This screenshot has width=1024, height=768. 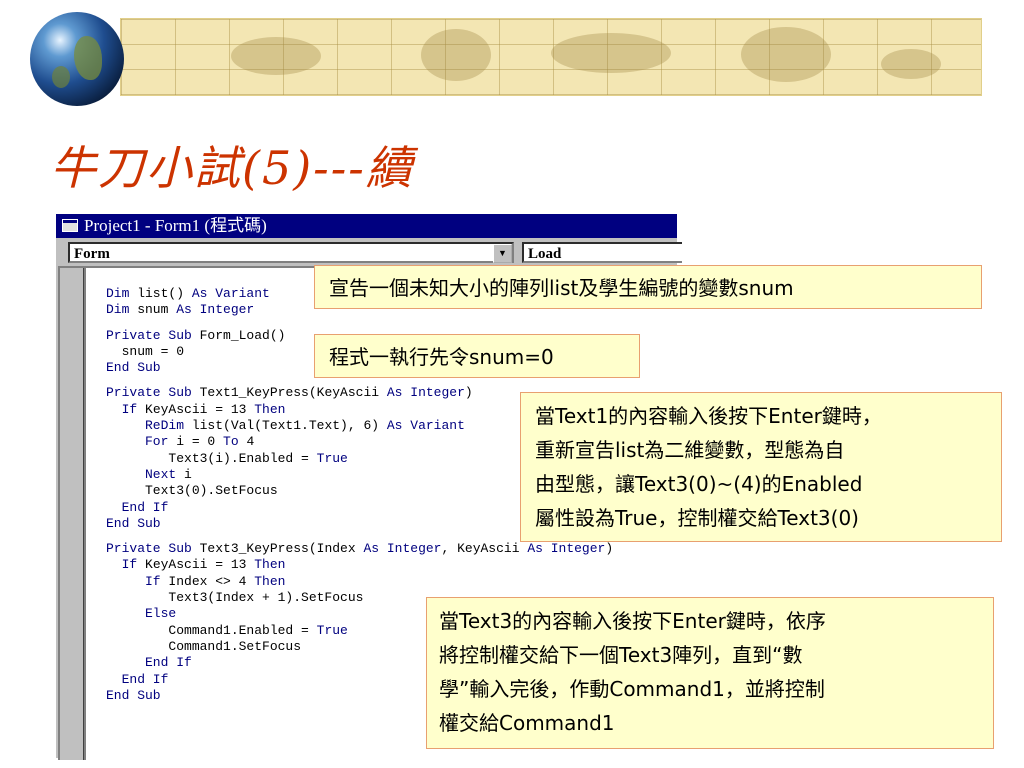 I want to click on editor-margin, so click(x=73, y=514).